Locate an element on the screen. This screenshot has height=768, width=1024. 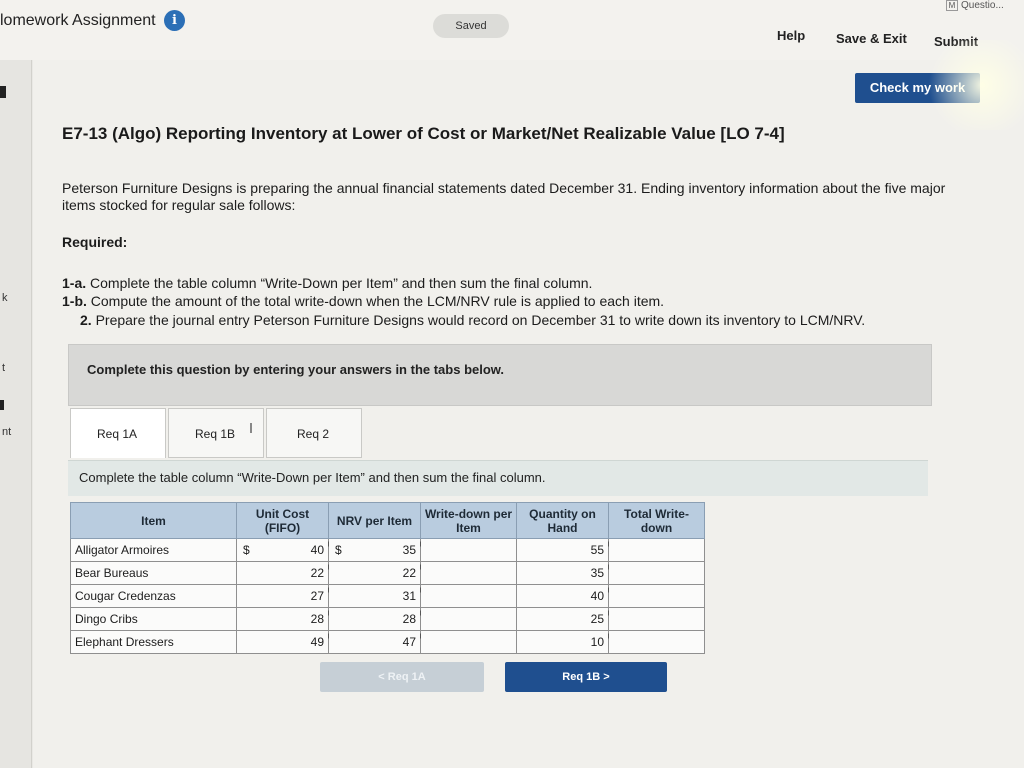
unit-cost-cell: 49 is located at coordinates (284, 642).